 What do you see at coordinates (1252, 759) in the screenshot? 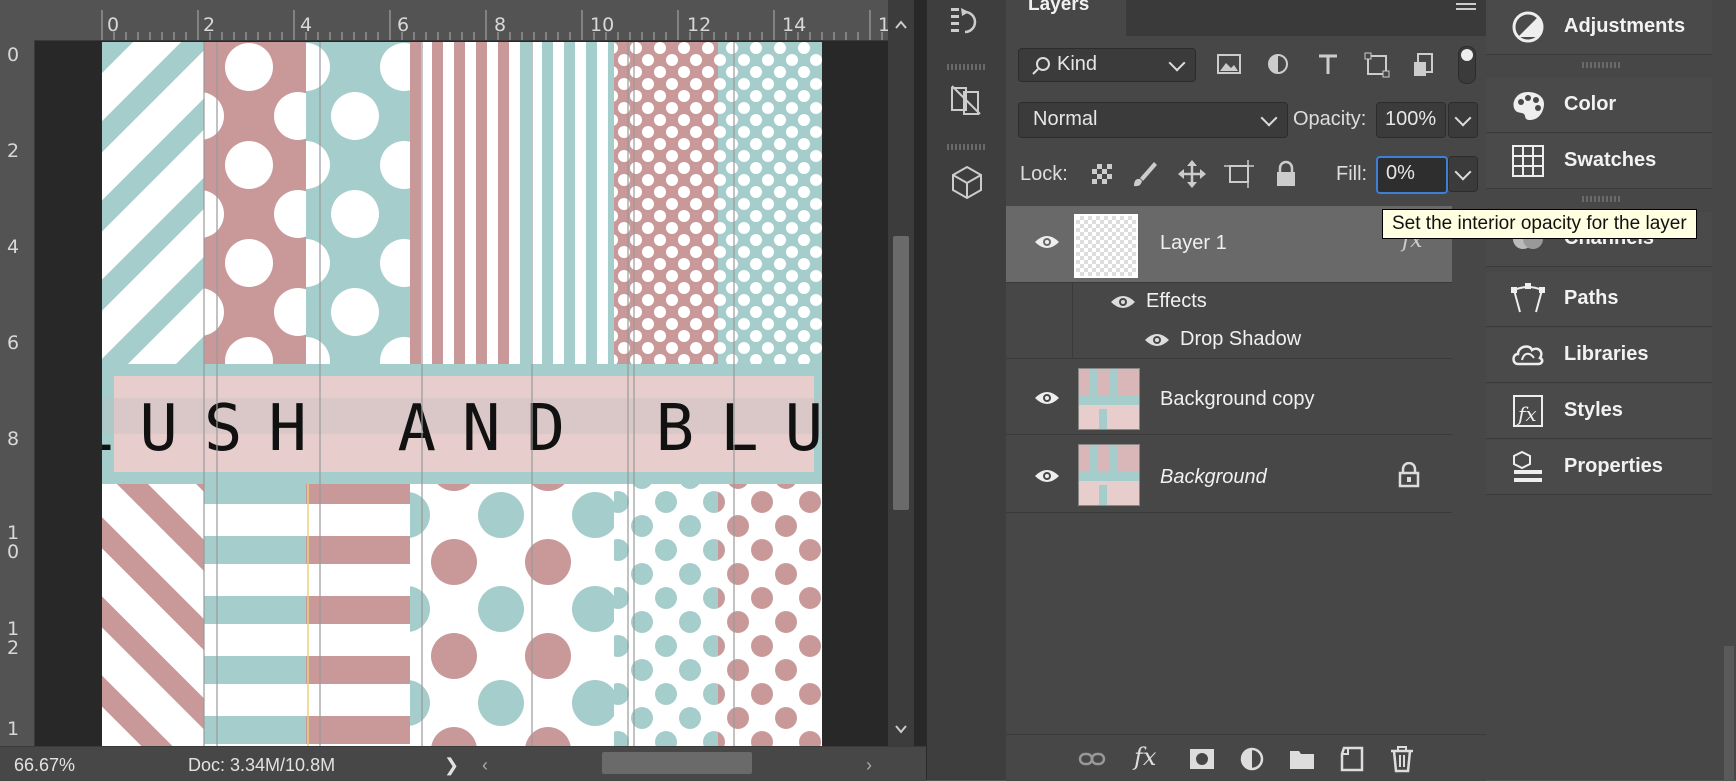
I see `new-adjustment-layer-icon` at bounding box center [1252, 759].